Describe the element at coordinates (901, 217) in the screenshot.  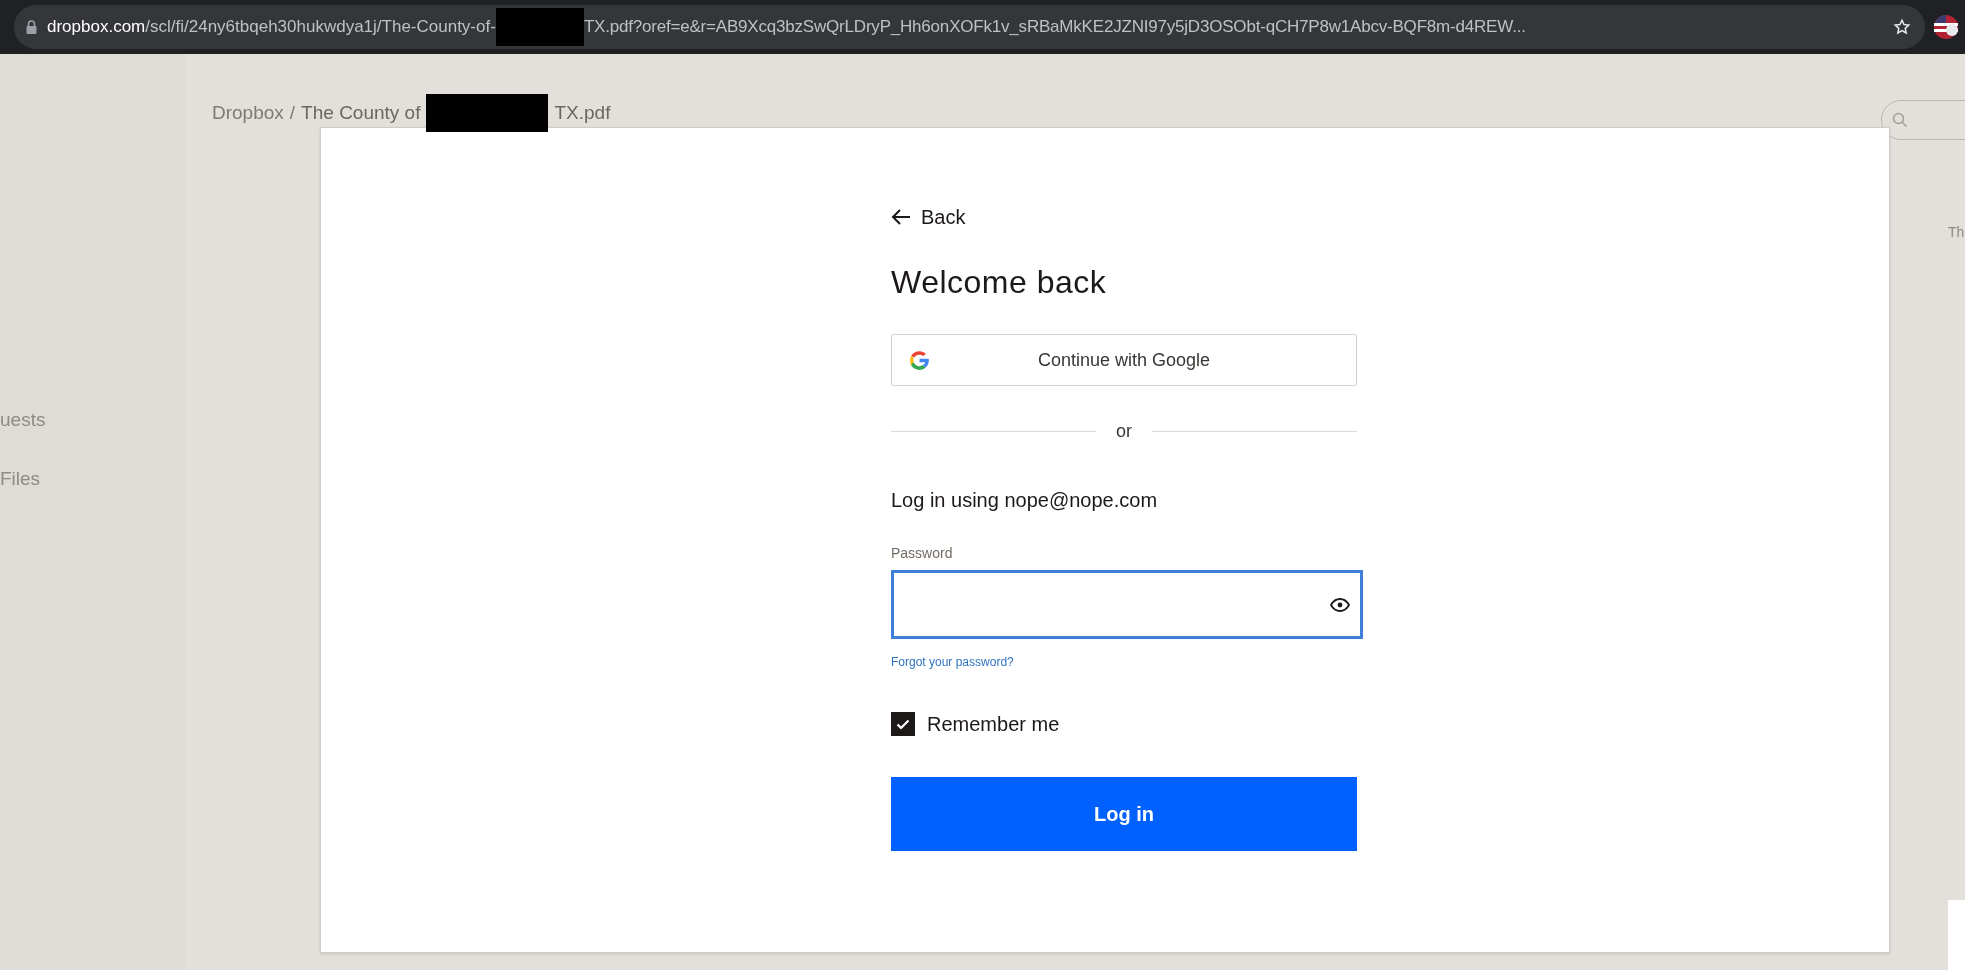
I see `arrow-left-icon` at that location.